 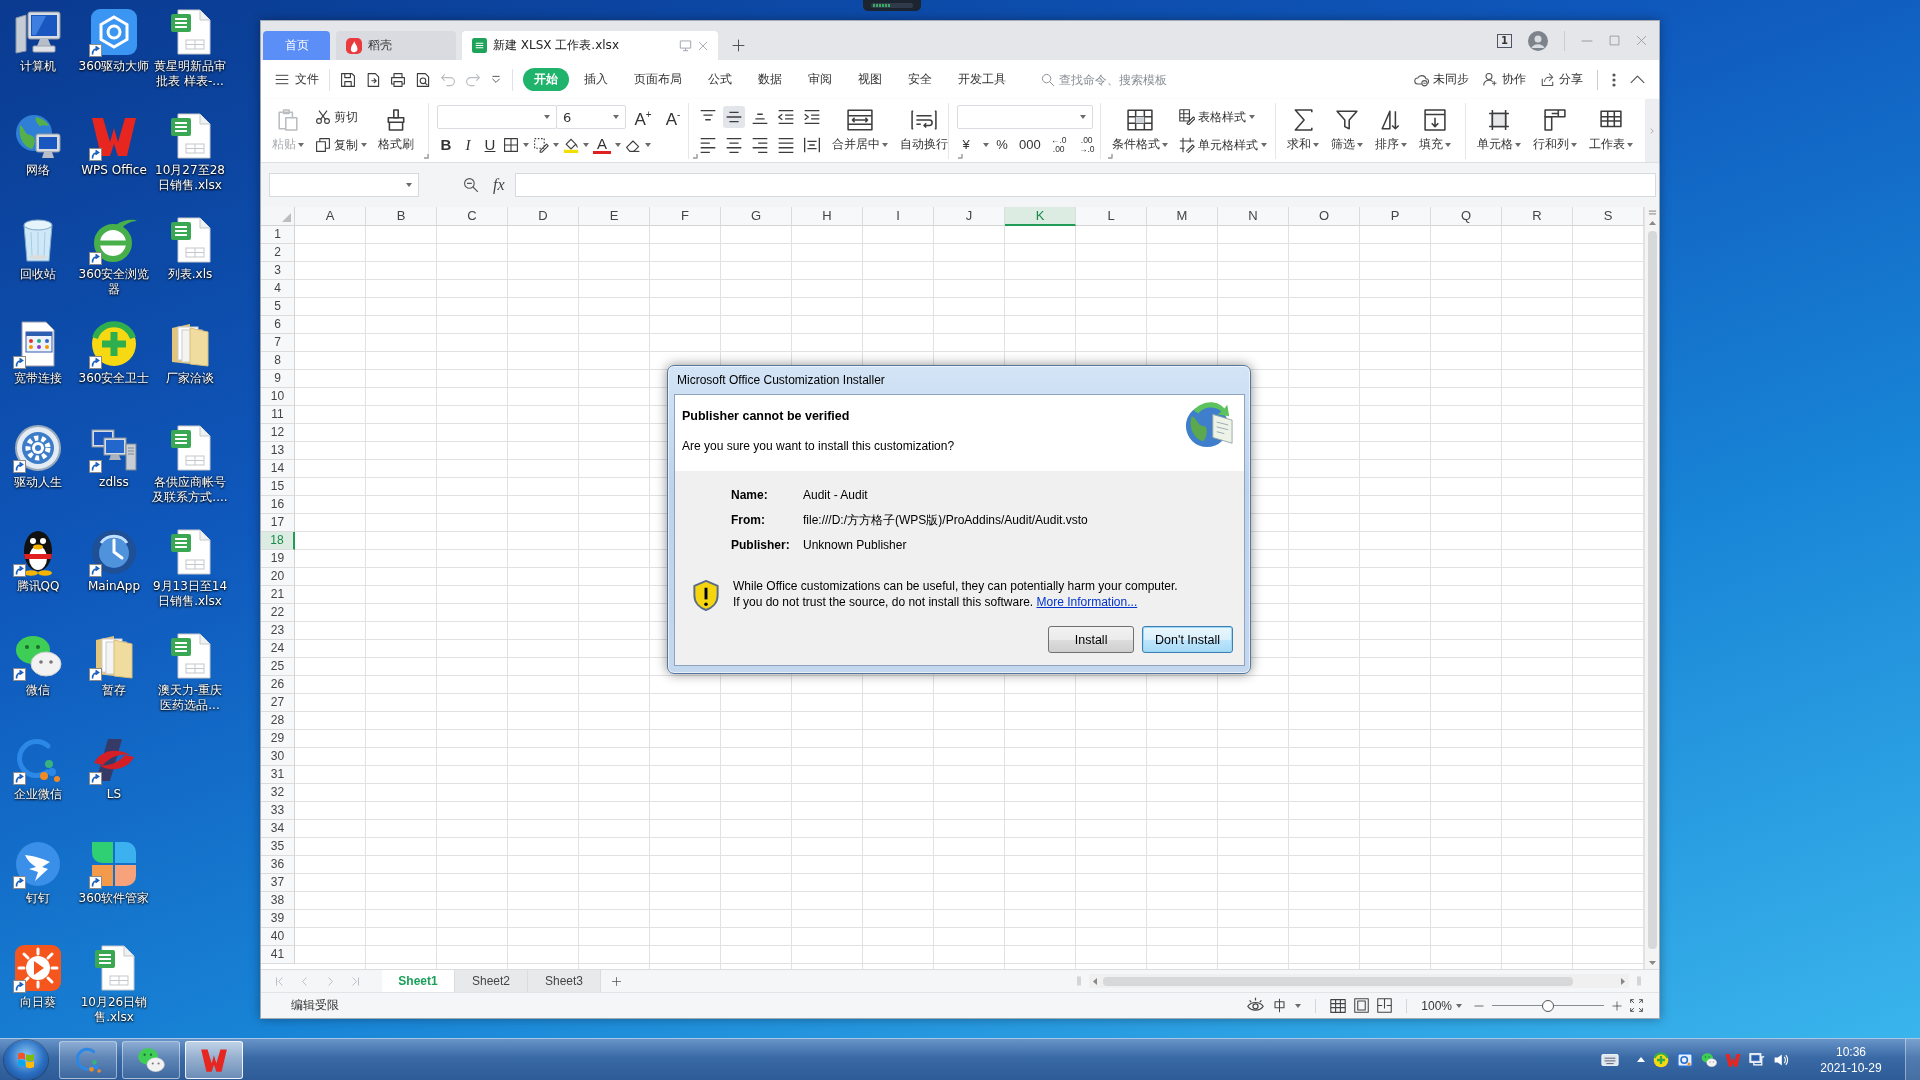 I want to click on zoom-in-icon, so click(x=1617, y=1005).